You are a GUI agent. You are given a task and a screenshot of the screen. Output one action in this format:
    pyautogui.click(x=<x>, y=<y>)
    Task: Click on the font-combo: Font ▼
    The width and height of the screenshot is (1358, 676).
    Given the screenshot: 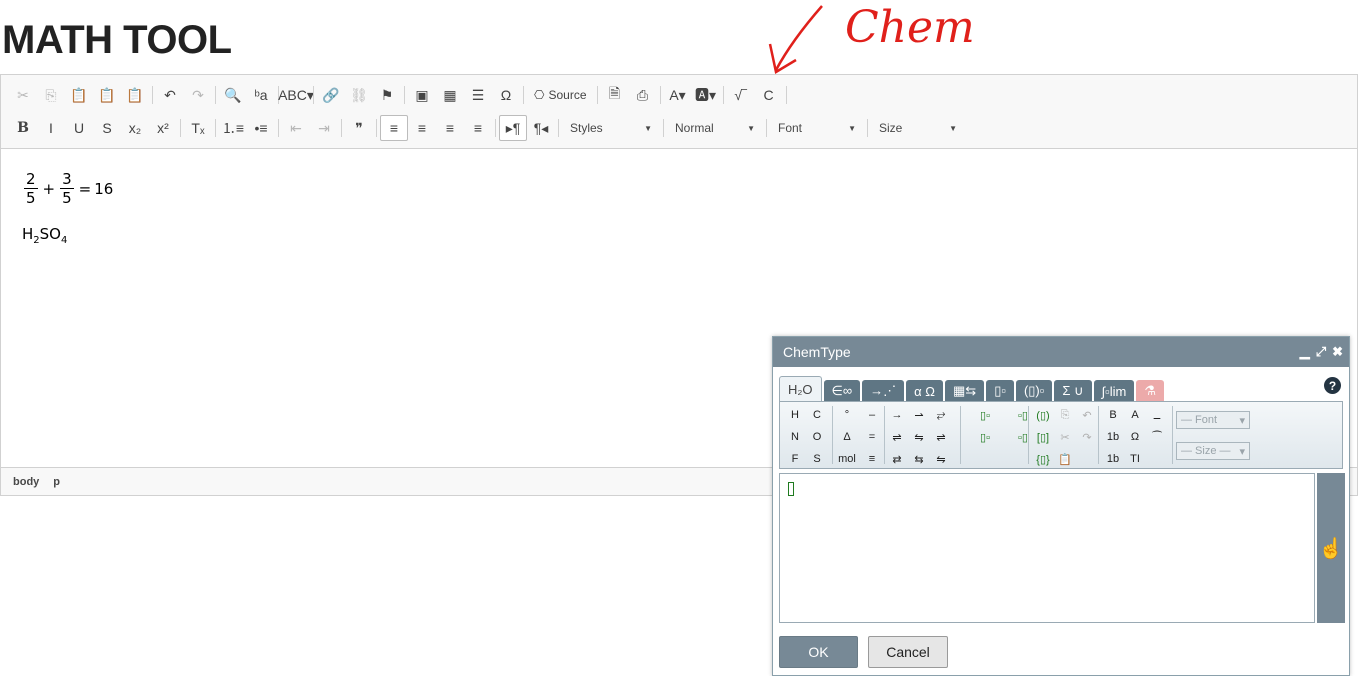 What is the action you would take?
    pyautogui.click(x=817, y=128)
    